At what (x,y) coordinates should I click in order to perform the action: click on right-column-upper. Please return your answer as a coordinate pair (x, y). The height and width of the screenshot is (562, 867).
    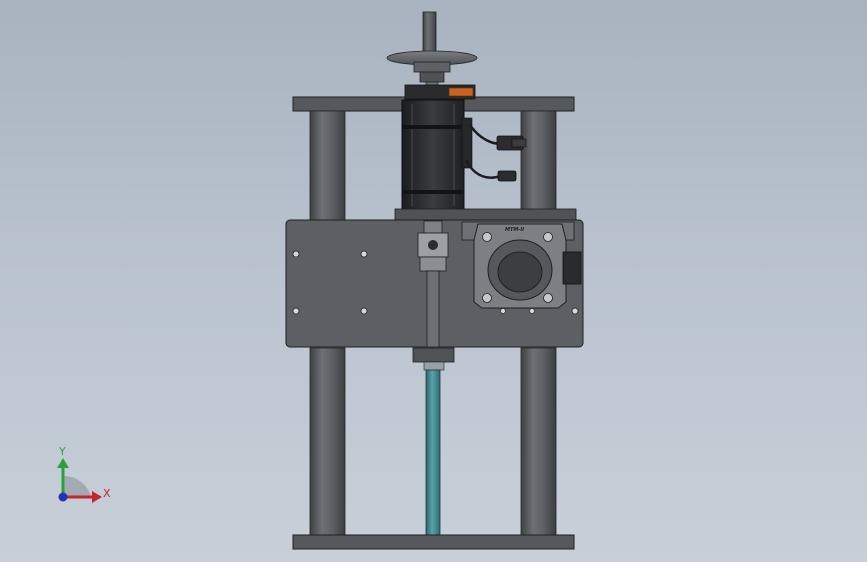
    Looking at the image, I should click on (538, 166).